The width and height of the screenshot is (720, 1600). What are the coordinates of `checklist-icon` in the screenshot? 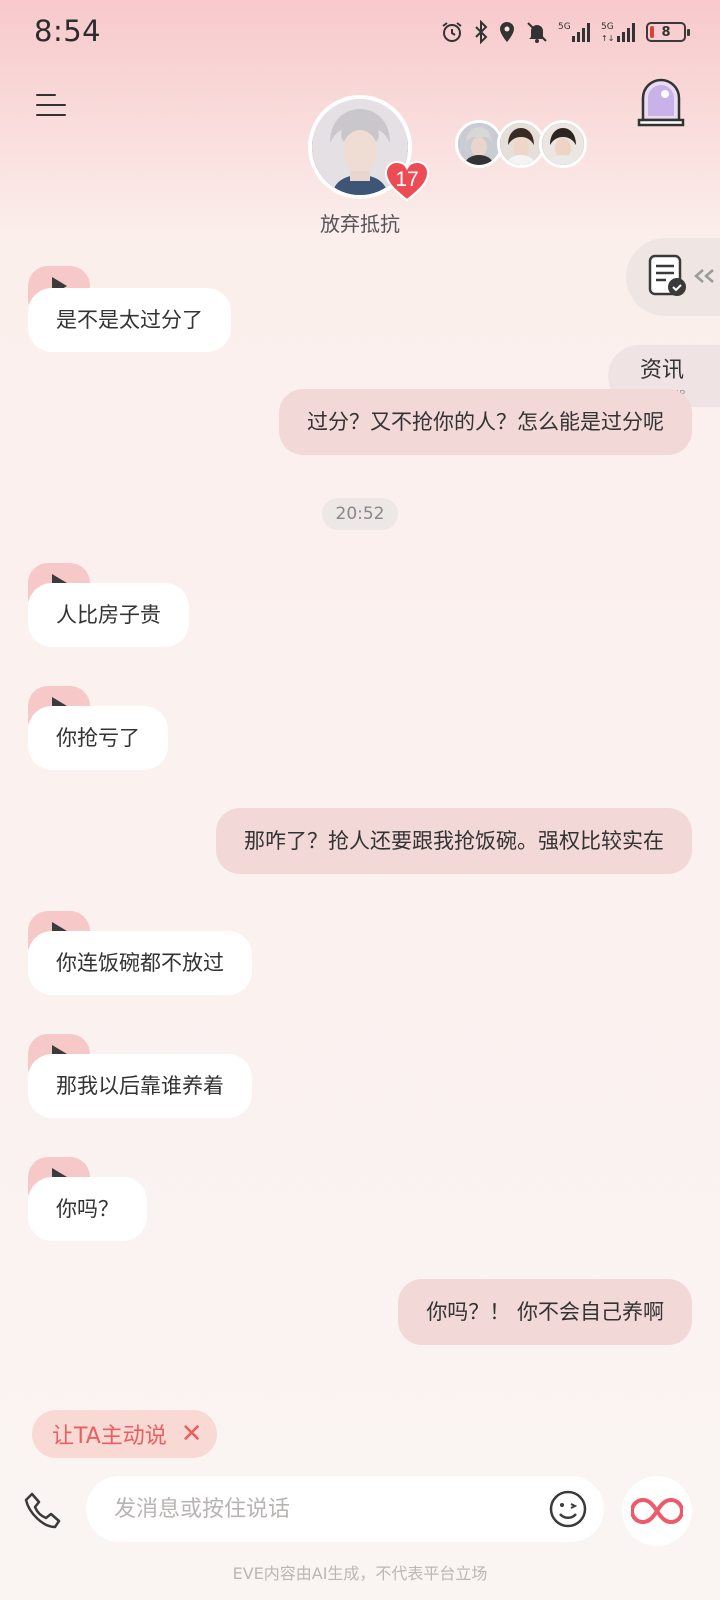 It's located at (667, 275).